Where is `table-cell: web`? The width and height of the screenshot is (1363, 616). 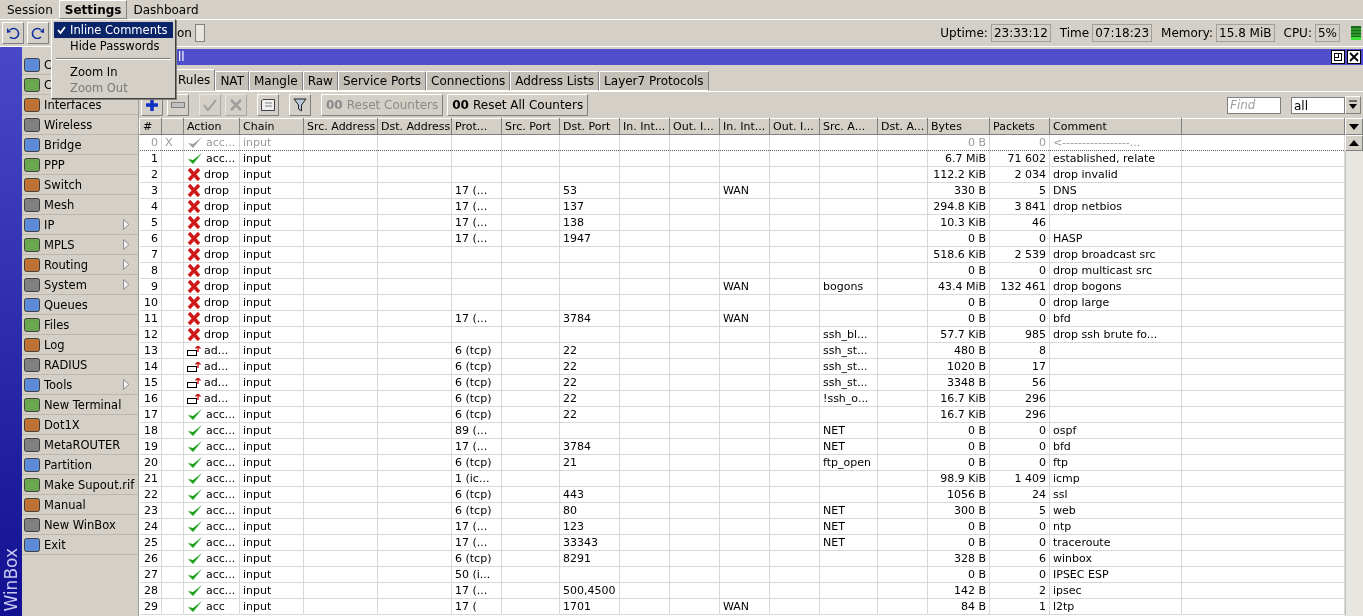 table-cell: web is located at coordinates (1064, 510).